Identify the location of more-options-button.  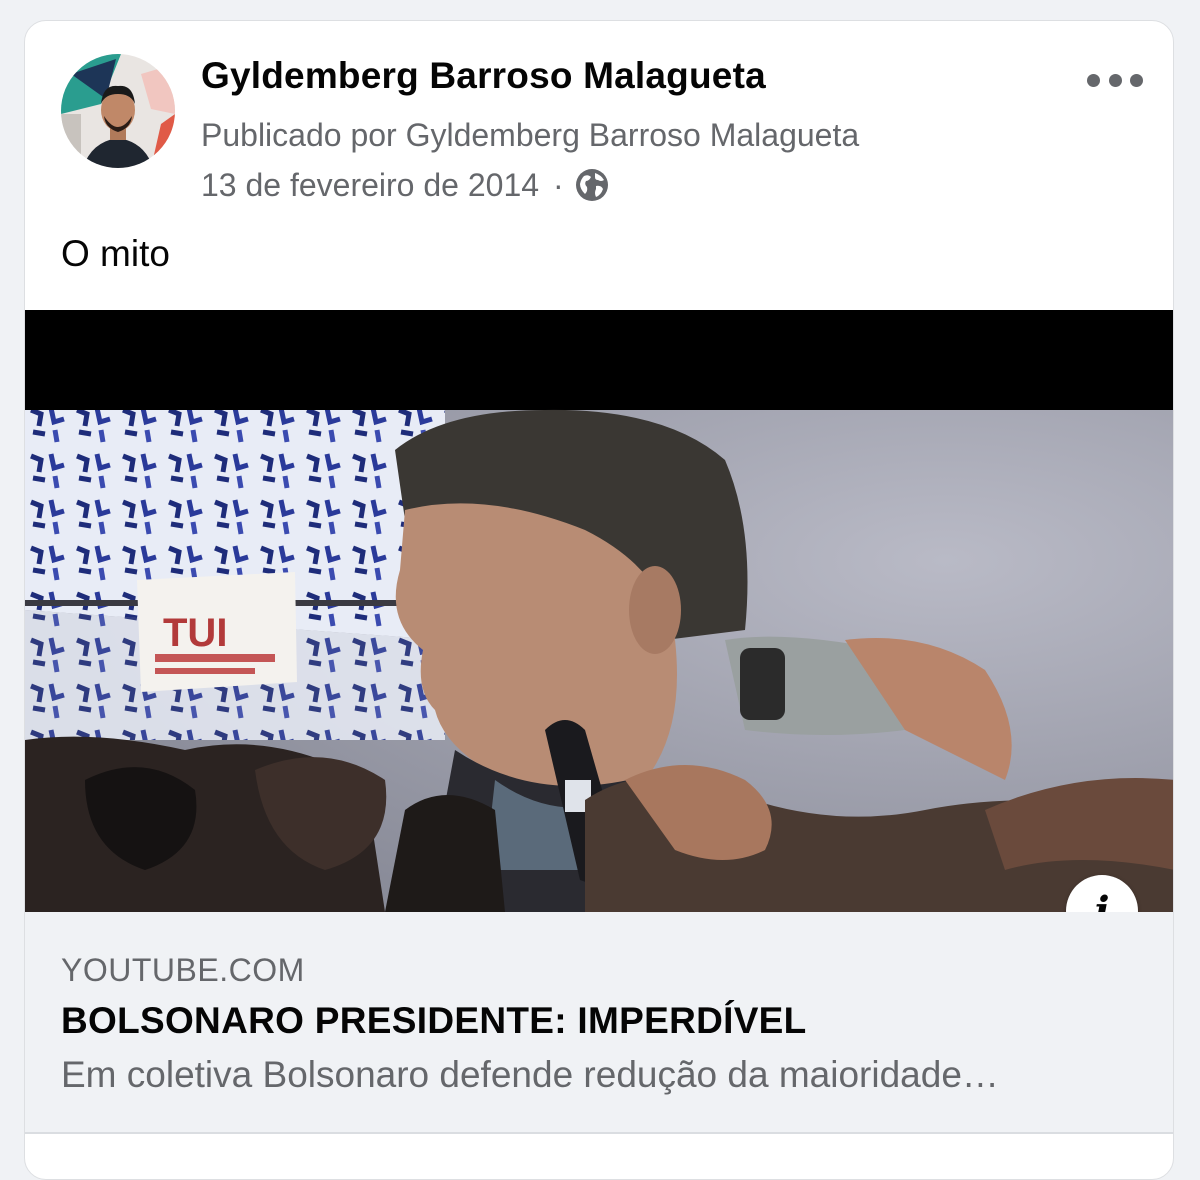
(1115, 80).